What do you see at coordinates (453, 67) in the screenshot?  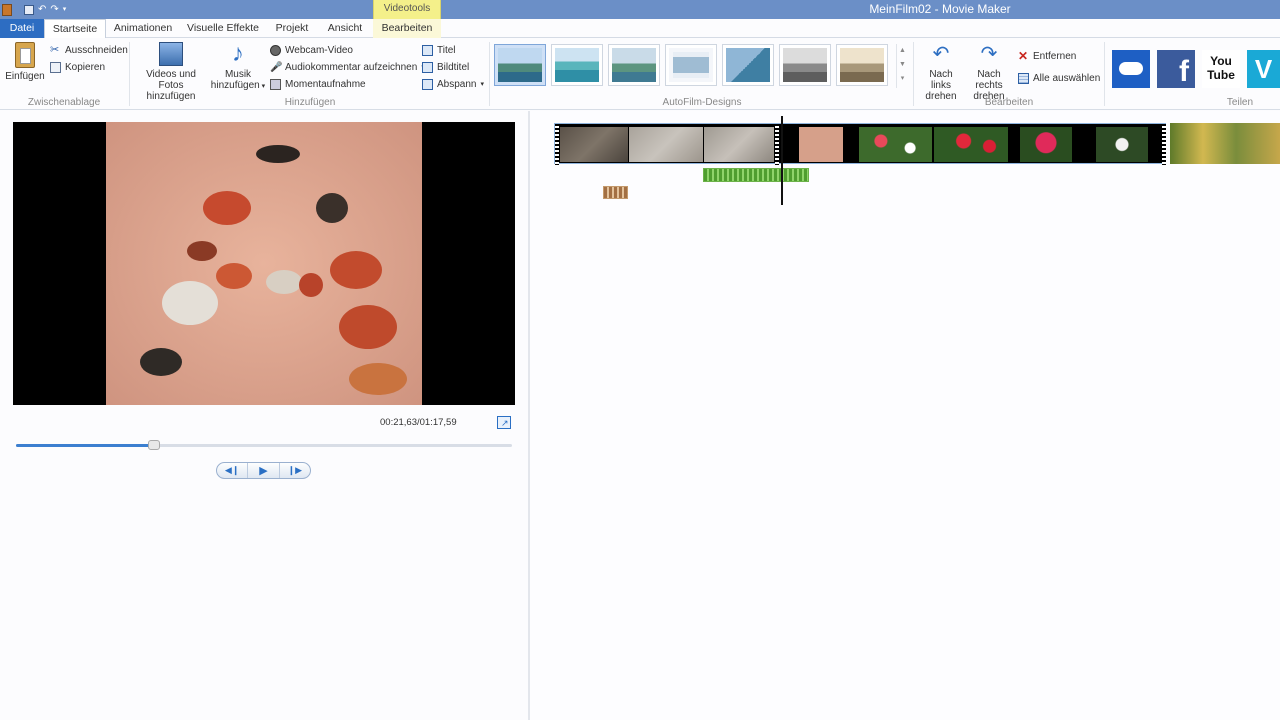 I see `caption-label: Bildtitel` at bounding box center [453, 67].